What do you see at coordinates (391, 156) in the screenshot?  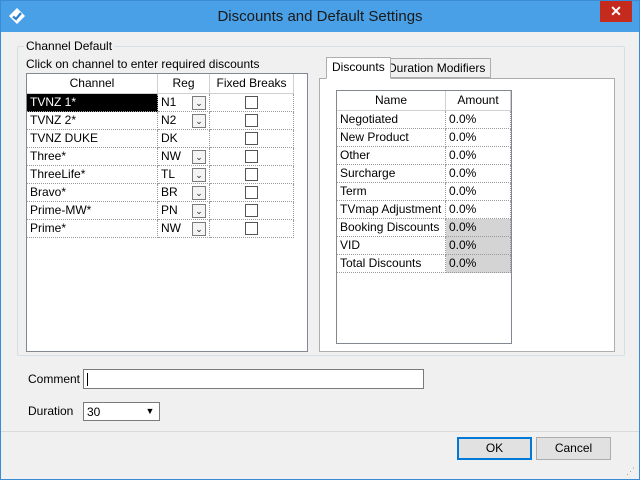 I see `discount-name-cell: Other` at bounding box center [391, 156].